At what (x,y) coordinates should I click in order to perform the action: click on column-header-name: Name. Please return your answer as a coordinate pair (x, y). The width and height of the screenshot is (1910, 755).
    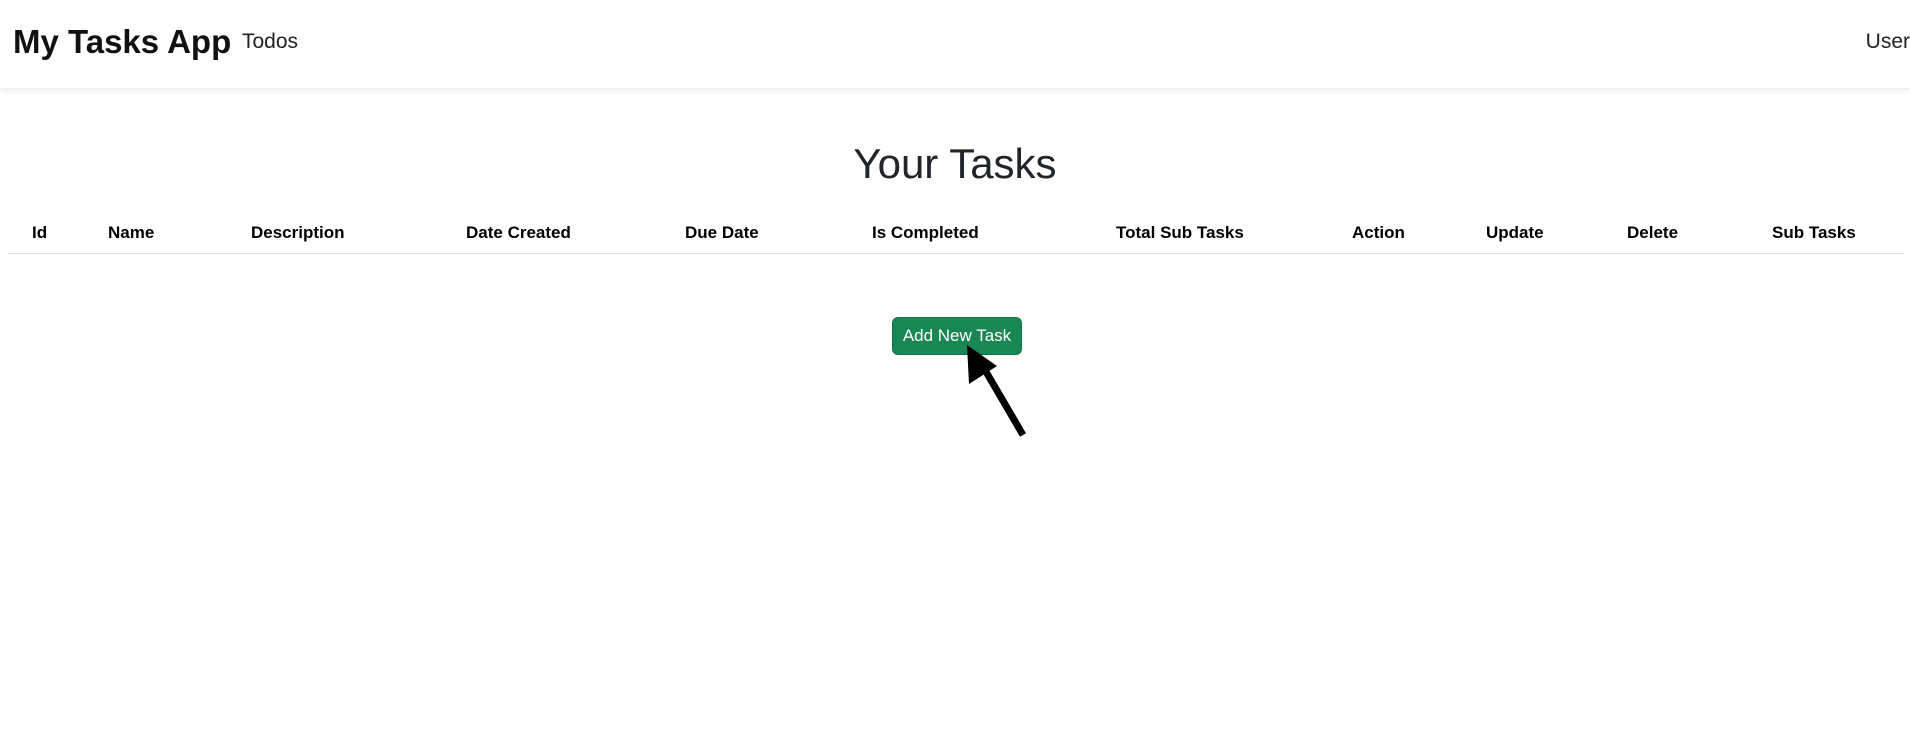
    Looking at the image, I should click on (131, 232).